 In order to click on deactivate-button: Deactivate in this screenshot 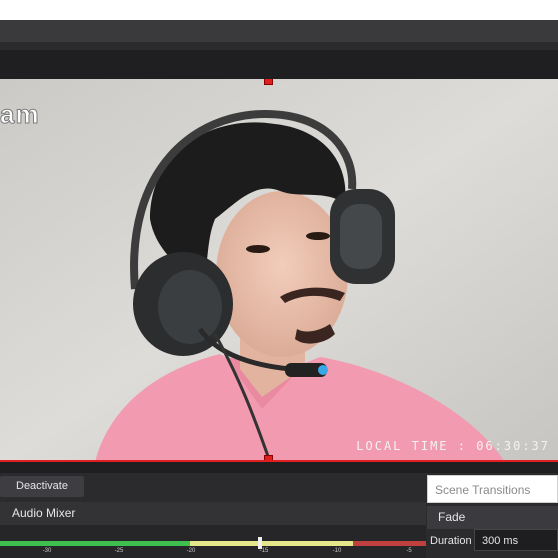, I will do `click(42, 486)`.